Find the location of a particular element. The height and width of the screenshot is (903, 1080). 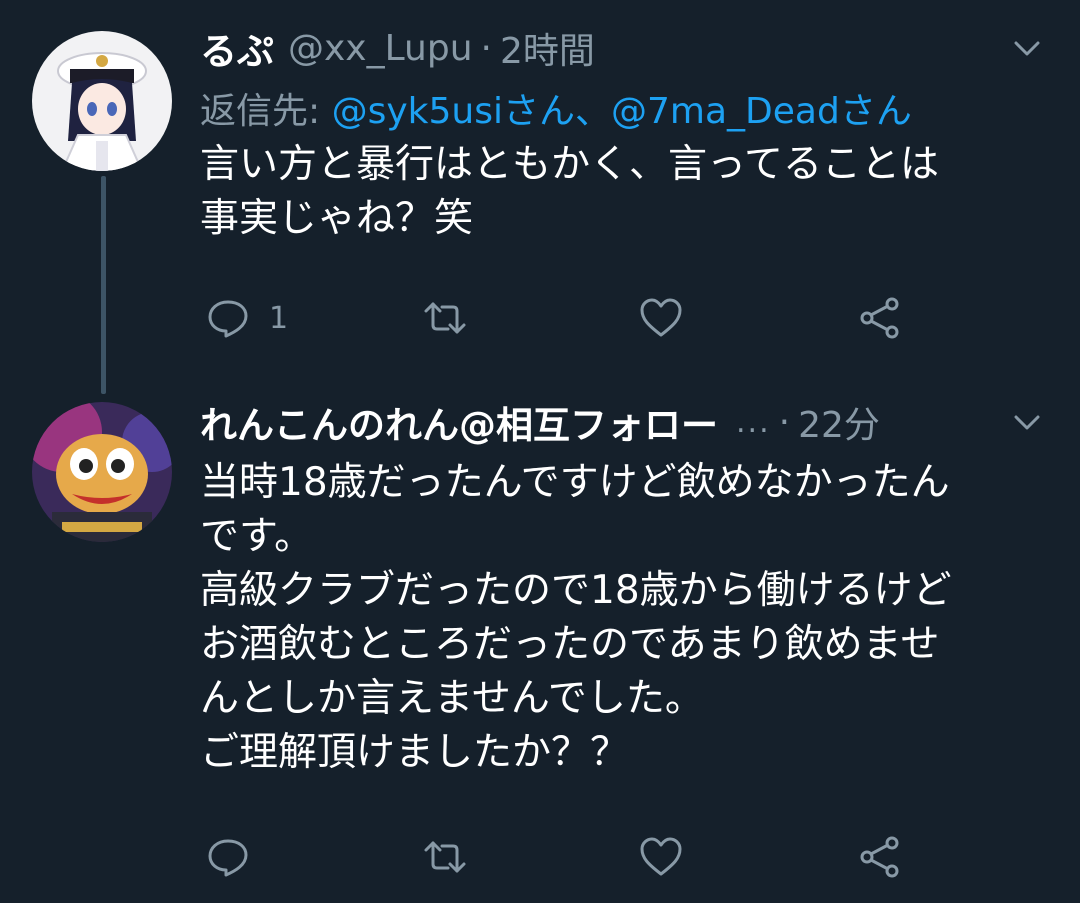

avatar-lupu is located at coordinates (102, 101).